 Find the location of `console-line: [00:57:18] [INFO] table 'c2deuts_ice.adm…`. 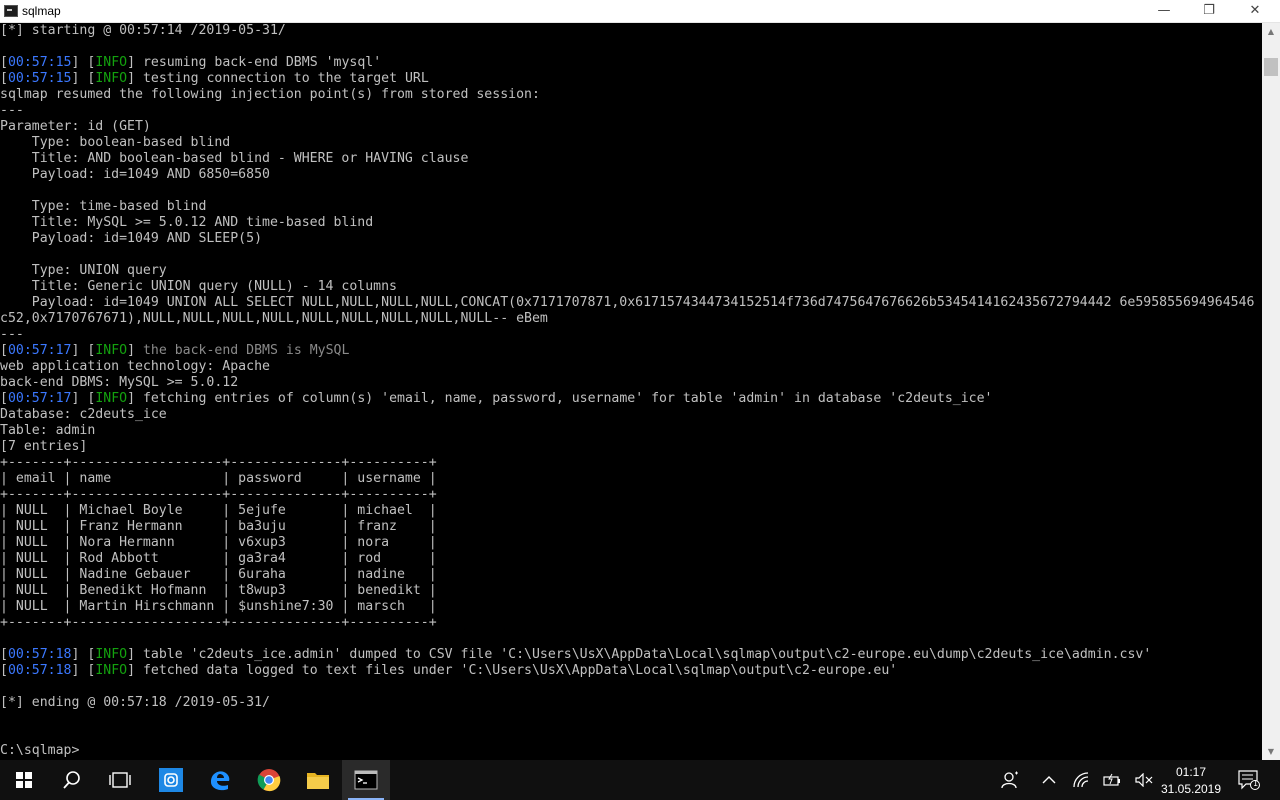

console-line: [00:57:18] [INFO] table 'c2deuts_ice.adm… is located at coordinates (631, 655).